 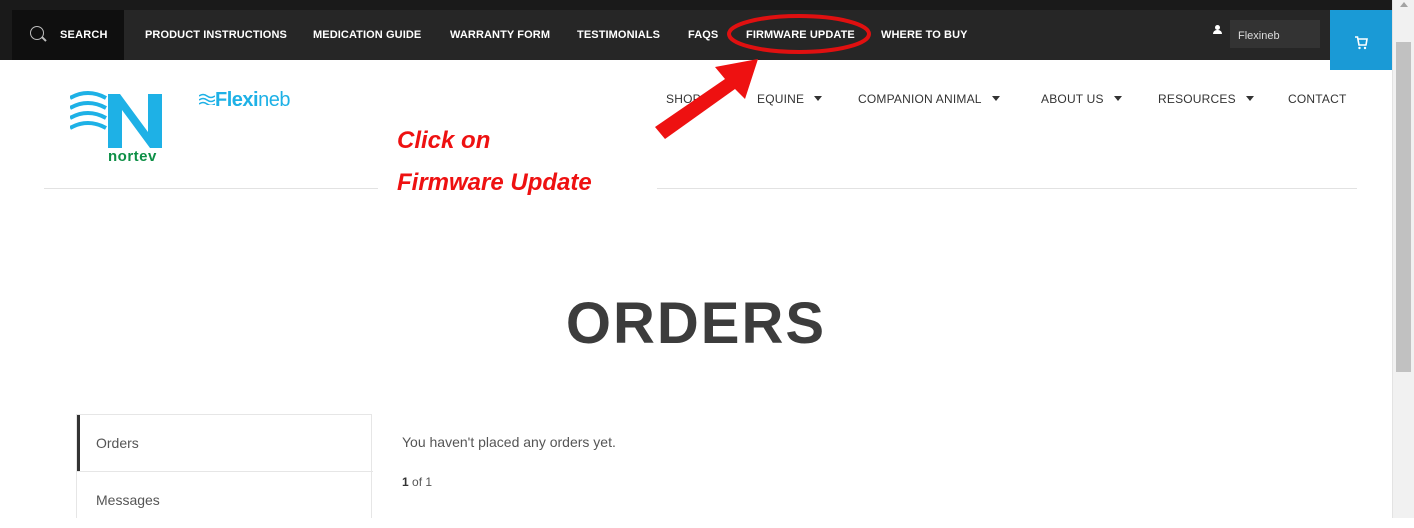 I want to click on topnav-product-instructions: PRODUCT INSTRUCTIONS, so click(x=216, y=35).